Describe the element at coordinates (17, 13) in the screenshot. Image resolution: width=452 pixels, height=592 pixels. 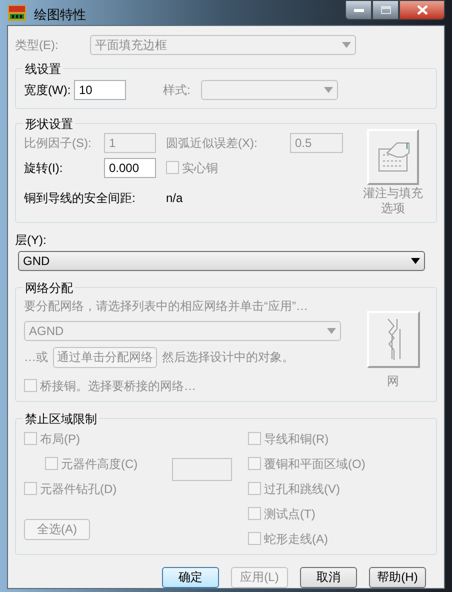
I see `app-logo-icon` at that location.